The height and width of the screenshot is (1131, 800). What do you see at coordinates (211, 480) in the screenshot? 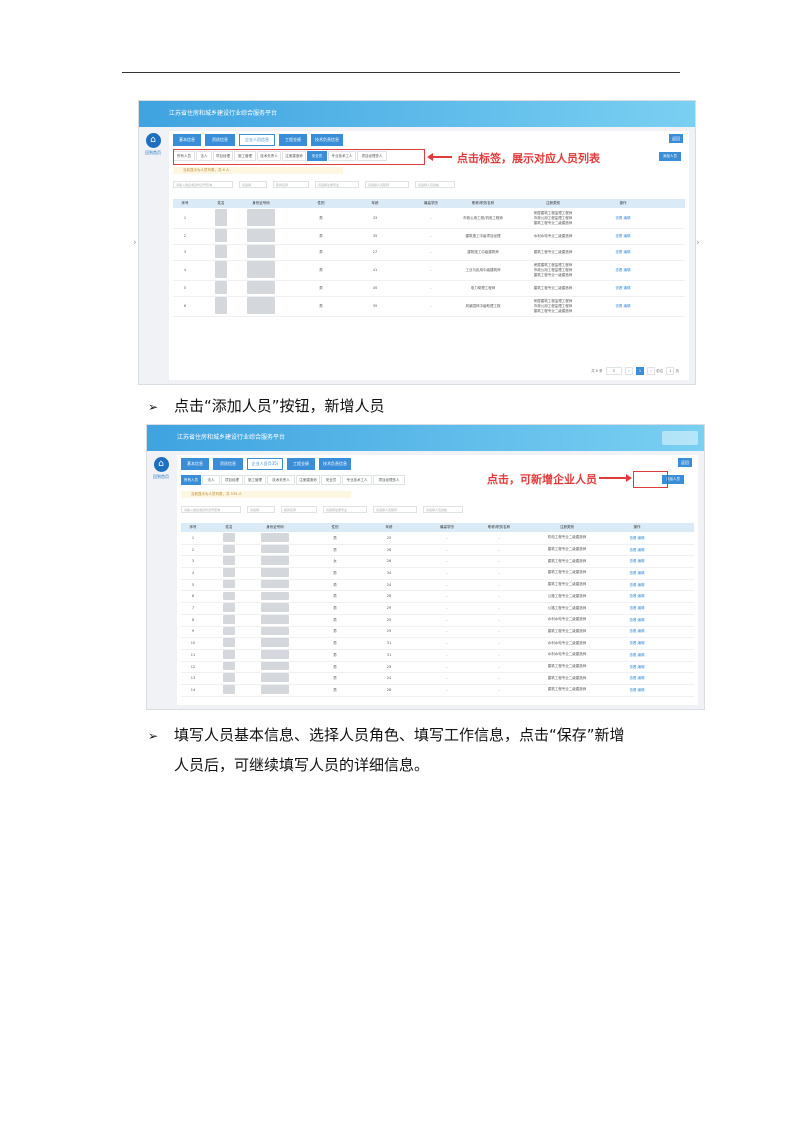
I see `sub-tab: 法人` at bounding box center [211, 480].